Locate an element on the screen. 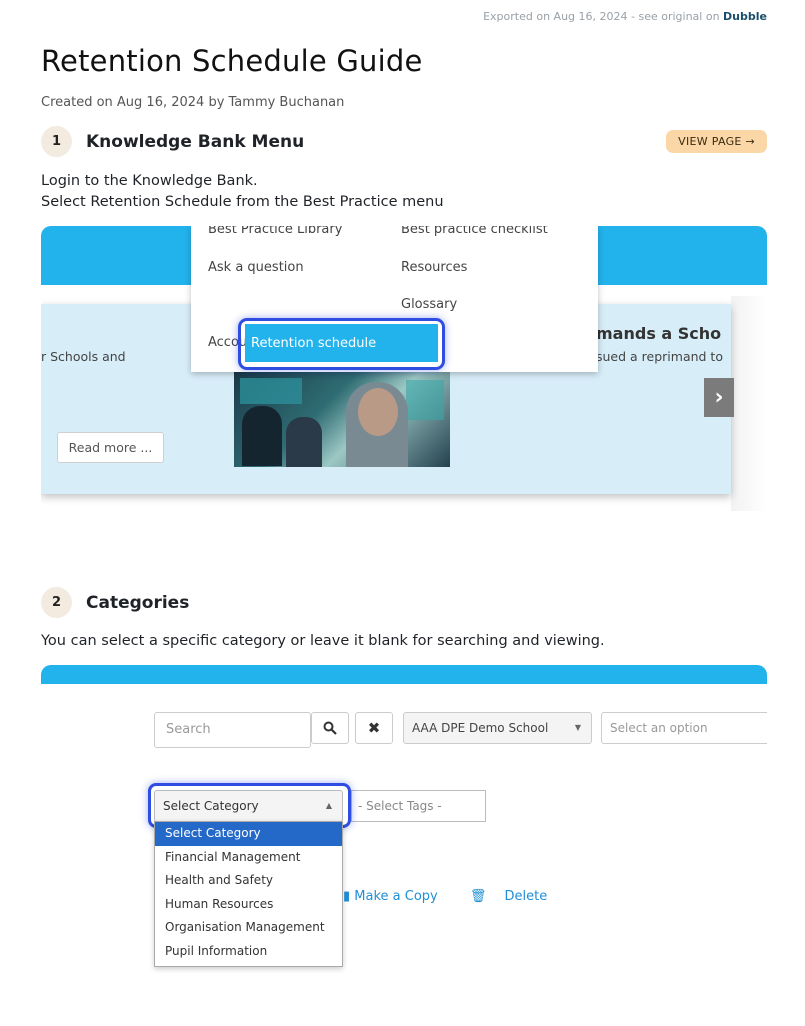 This screenshot has height=1026, width=805. chevron-down-icon: ▼ is located at coordinates (577, 727).